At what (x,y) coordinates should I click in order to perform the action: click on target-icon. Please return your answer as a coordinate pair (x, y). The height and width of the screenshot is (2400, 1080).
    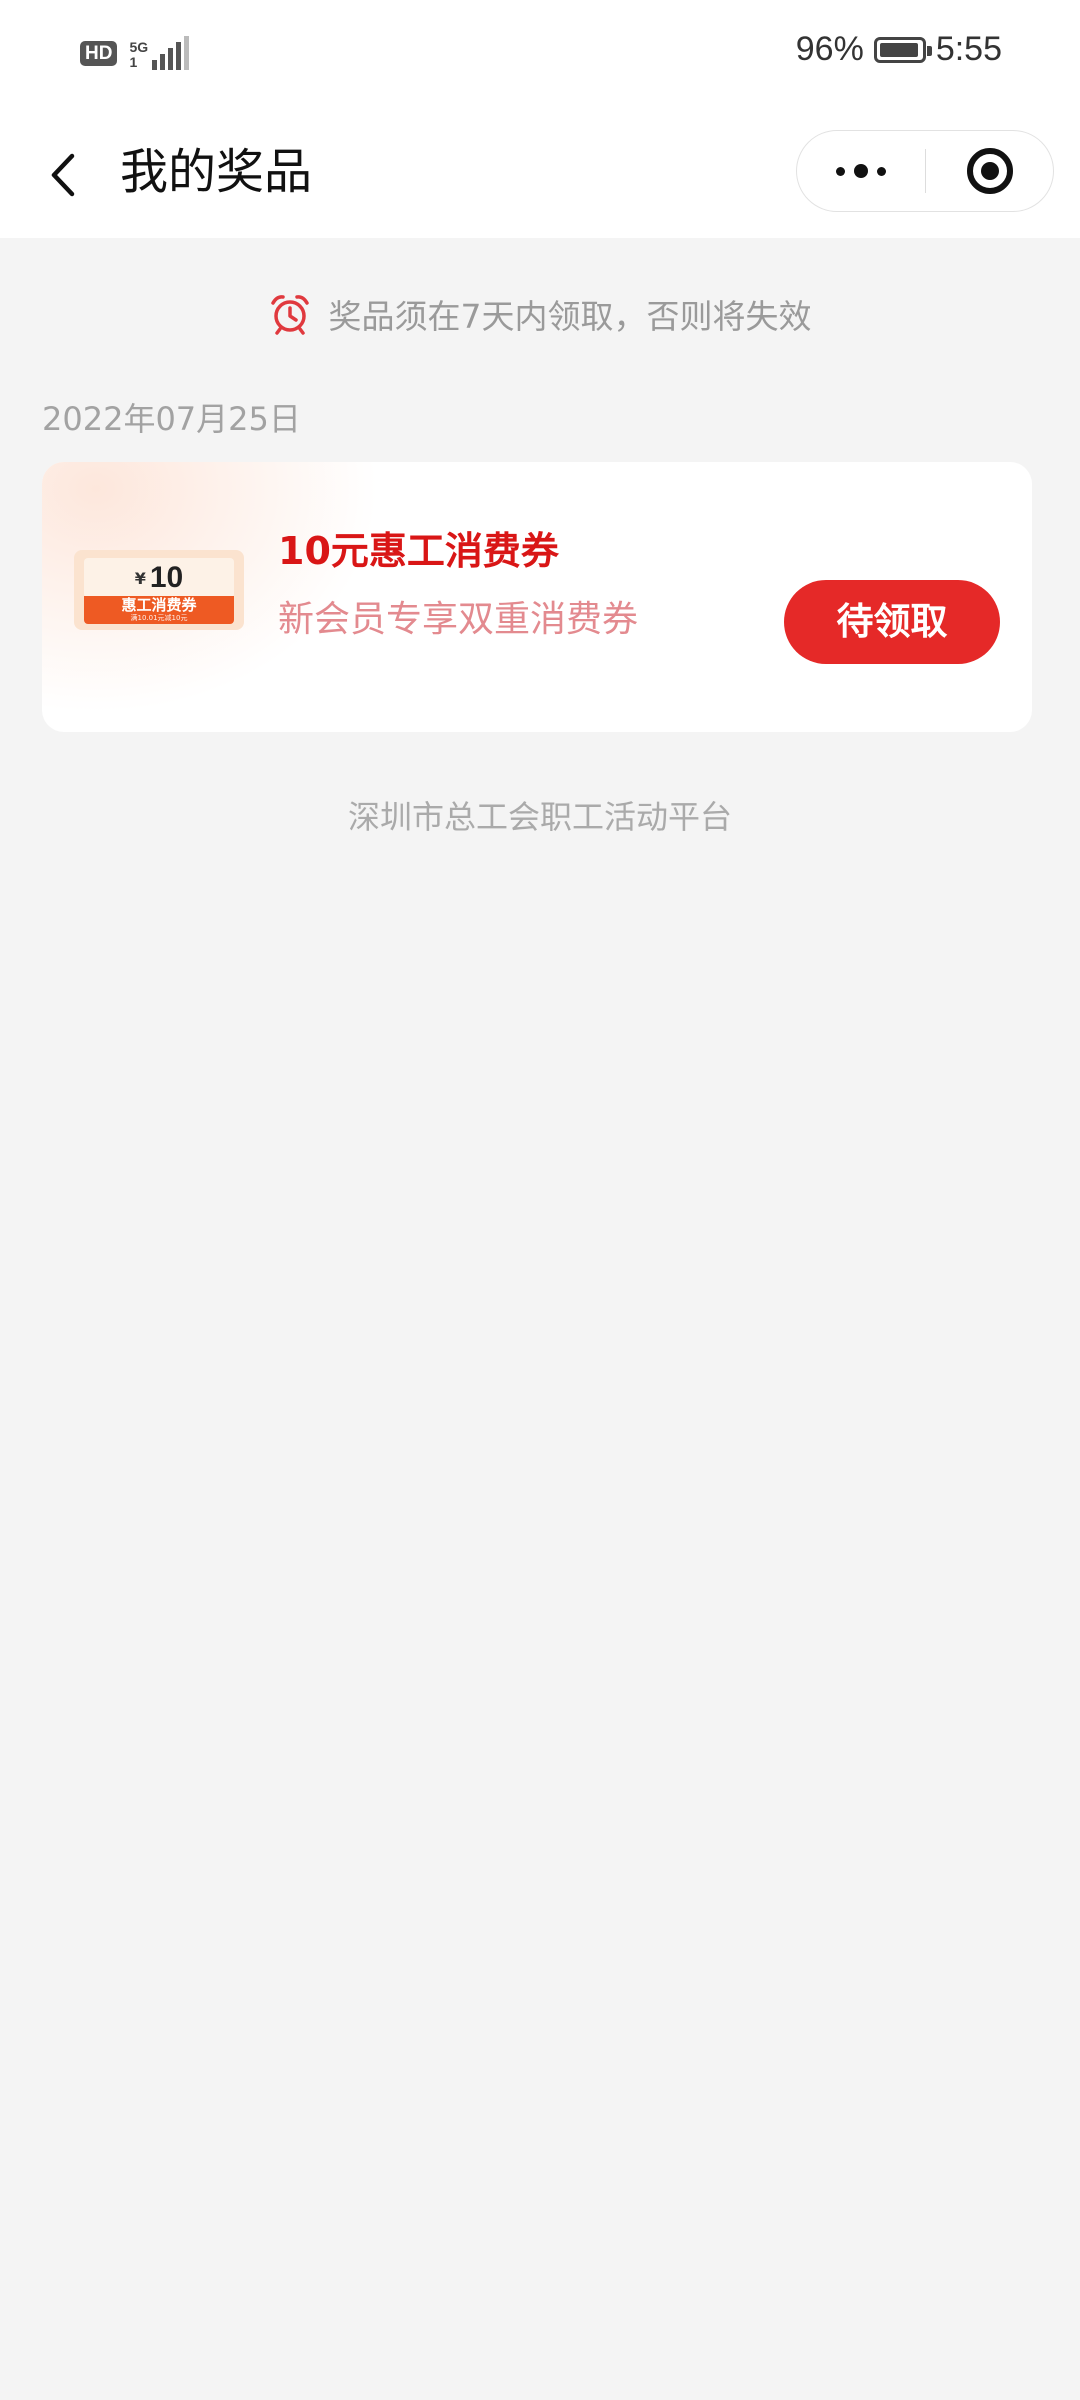
    Looking at the image, I should click on (990, 171).